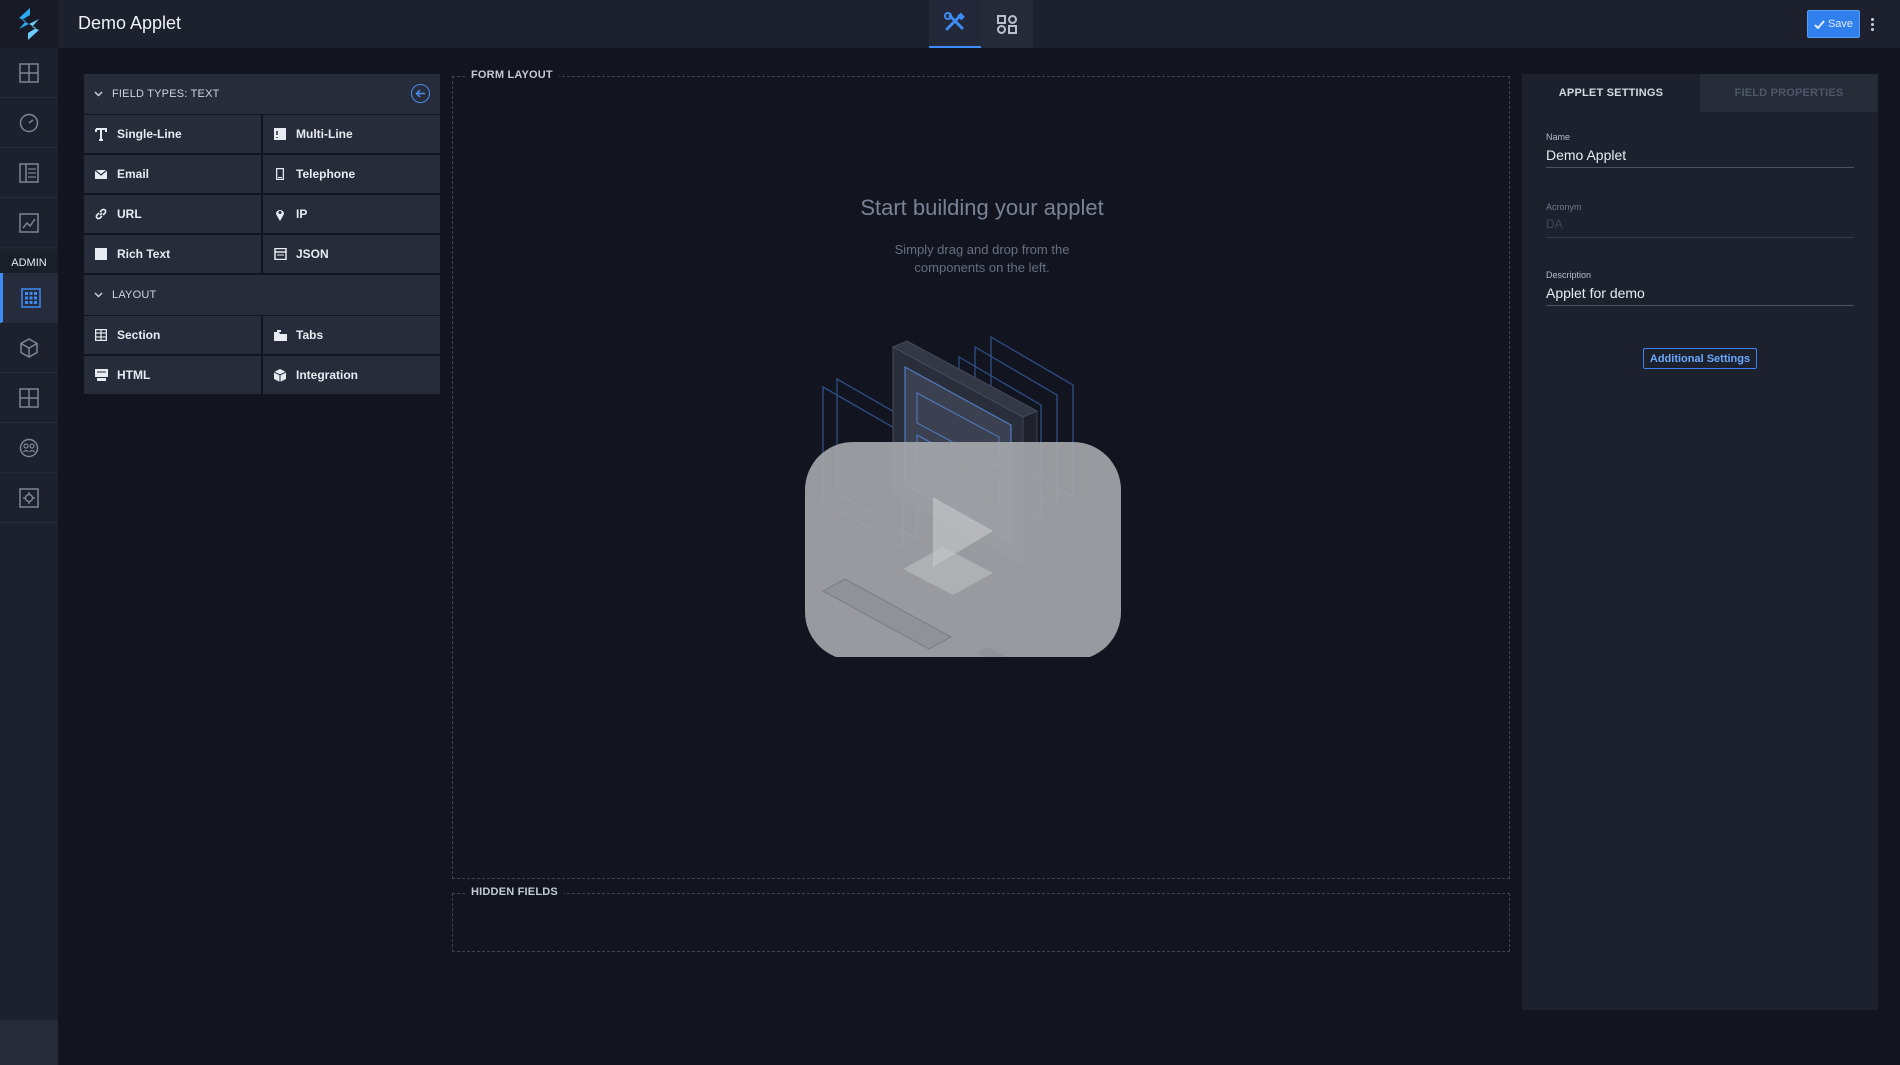  I want to click on workspaces-icon, so click(29, 397).